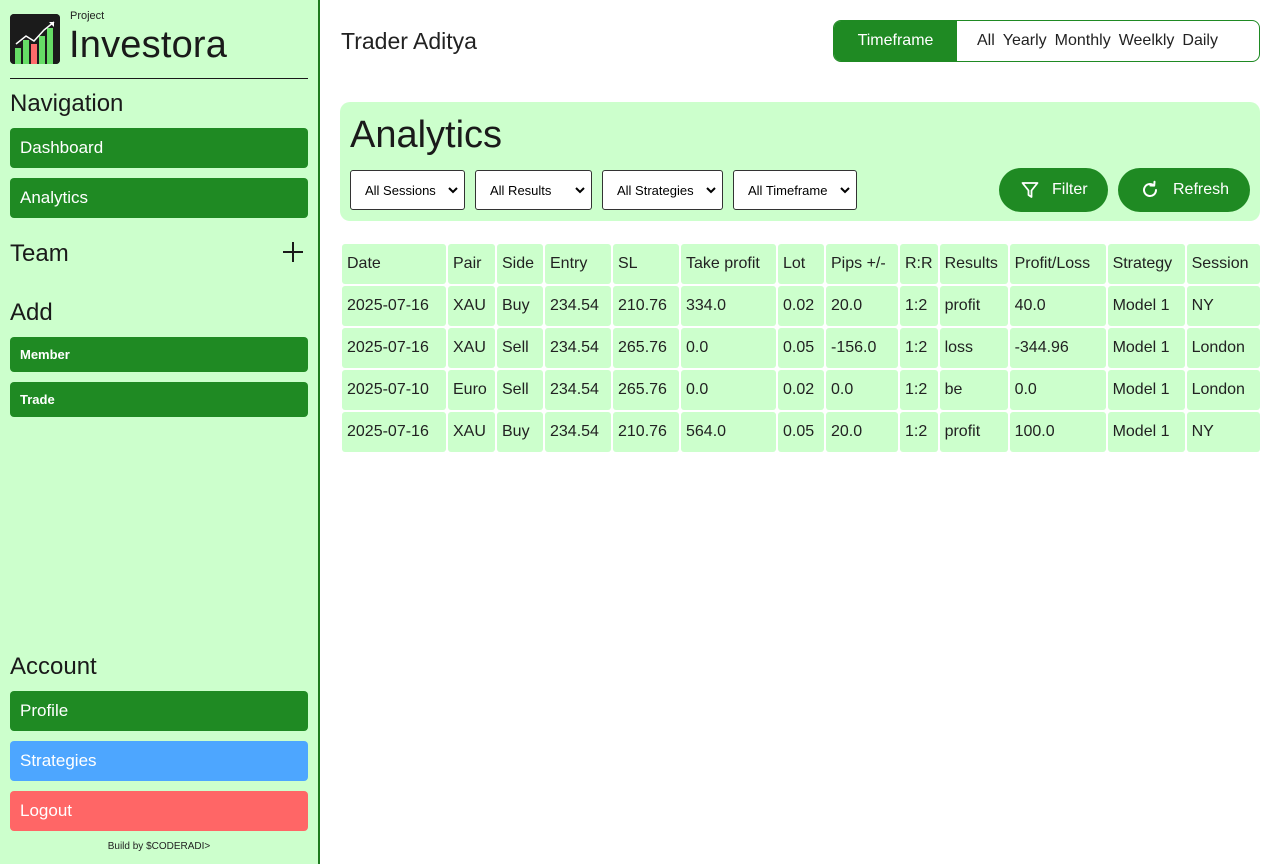 Image resolution: width=1280 pixels, height=864 pixels. Describe the element at coordinates (646, 432) in the screenshot. I see `table-cell: 210.76` at that location.